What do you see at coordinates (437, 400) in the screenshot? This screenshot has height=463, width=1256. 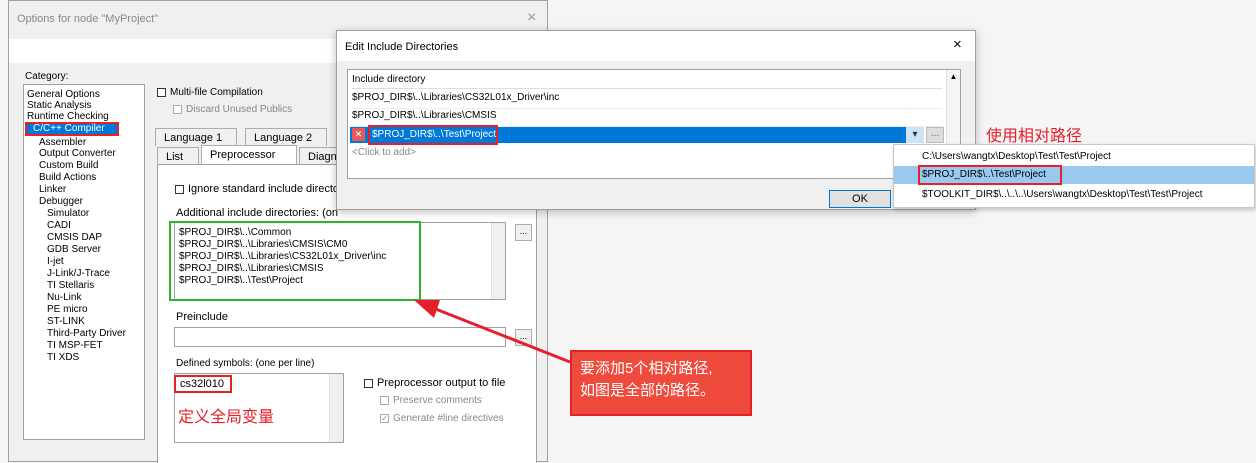 I see `preserve-comments-label: Preserve comments` at bounding box center [437, 400].